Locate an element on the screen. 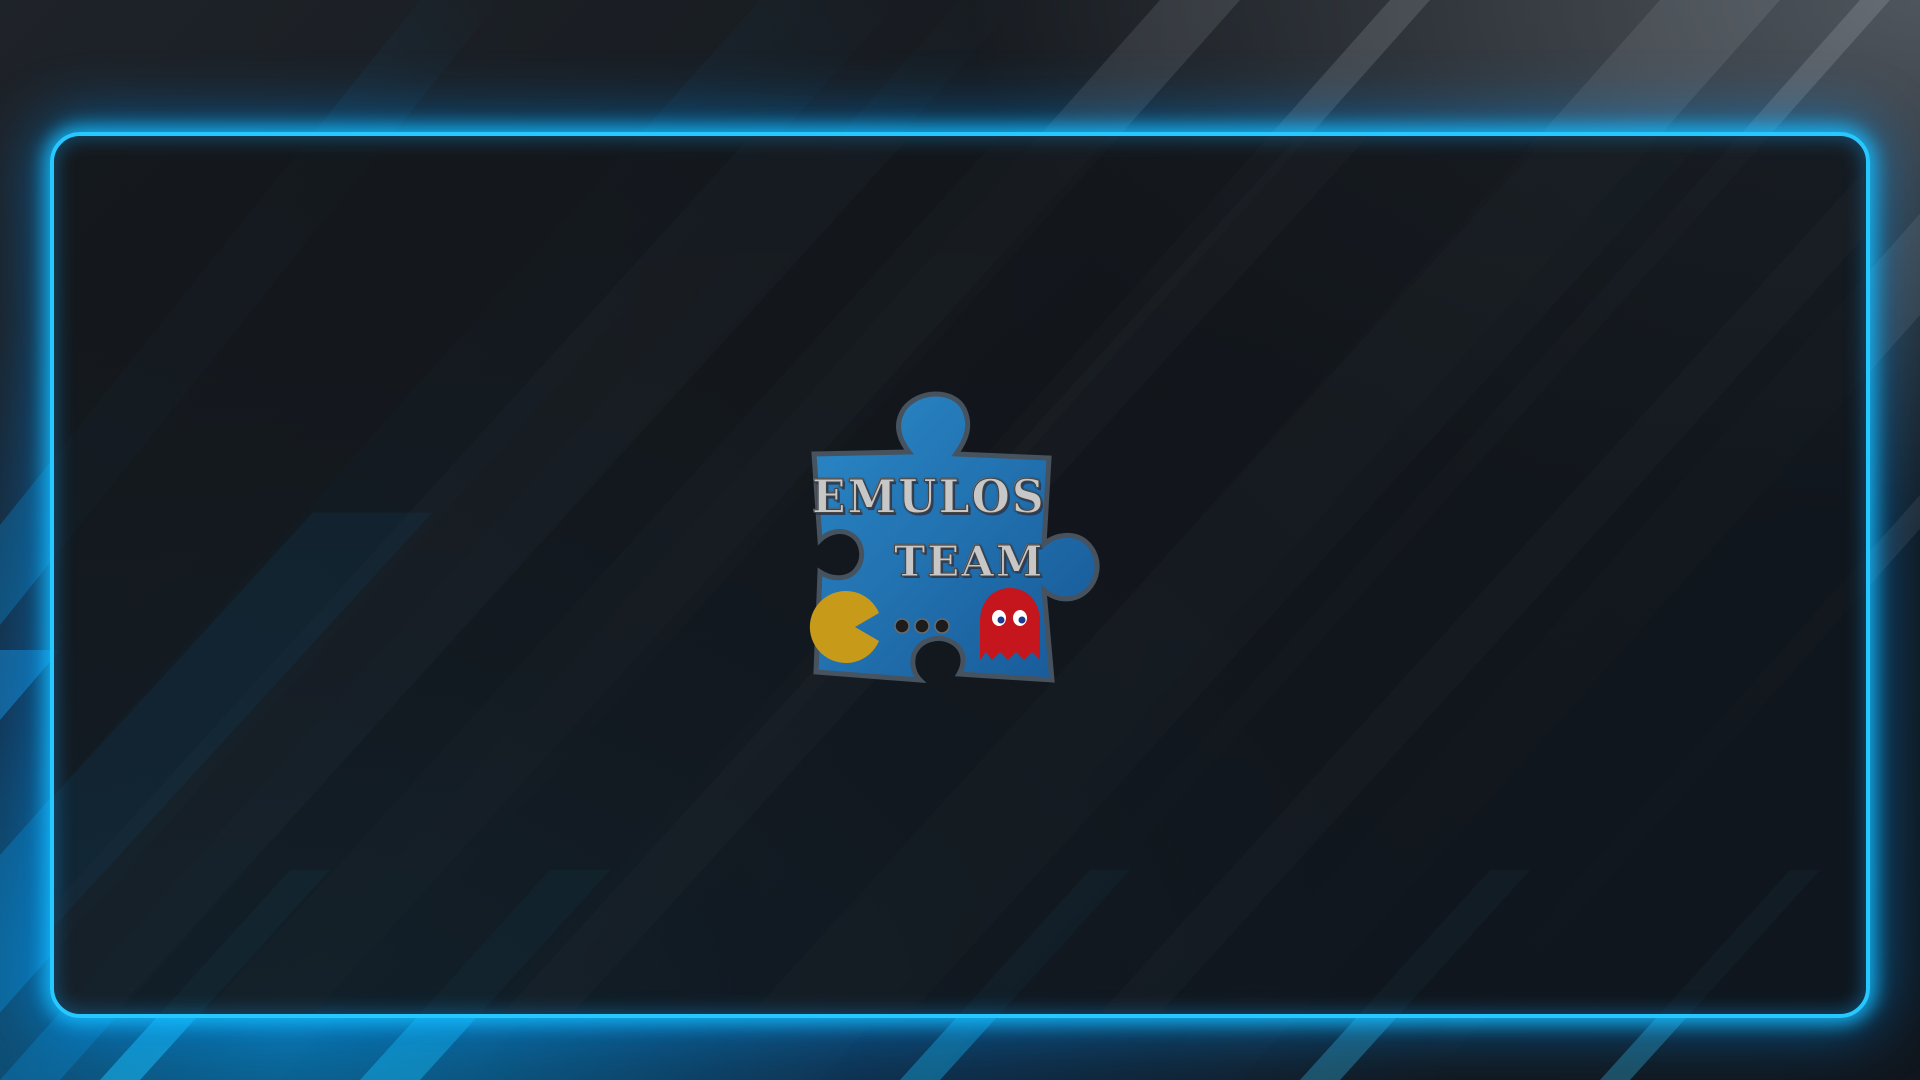 The height and width of the screenshot is (1080, 1920). logo-title-line-2: TEAM is located at coordinates (969, 562).